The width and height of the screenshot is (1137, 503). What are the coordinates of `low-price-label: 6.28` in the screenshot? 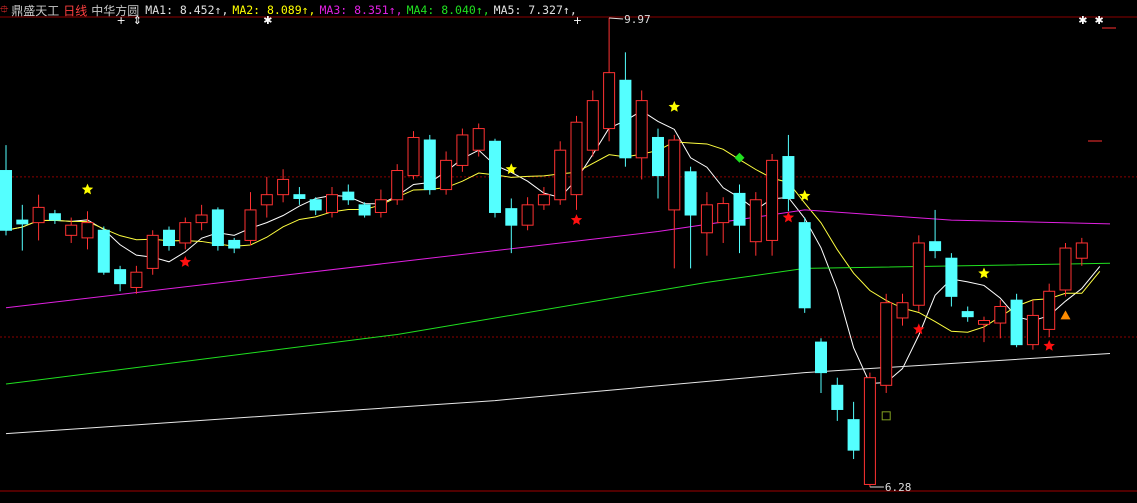 It's located at (898, 487).